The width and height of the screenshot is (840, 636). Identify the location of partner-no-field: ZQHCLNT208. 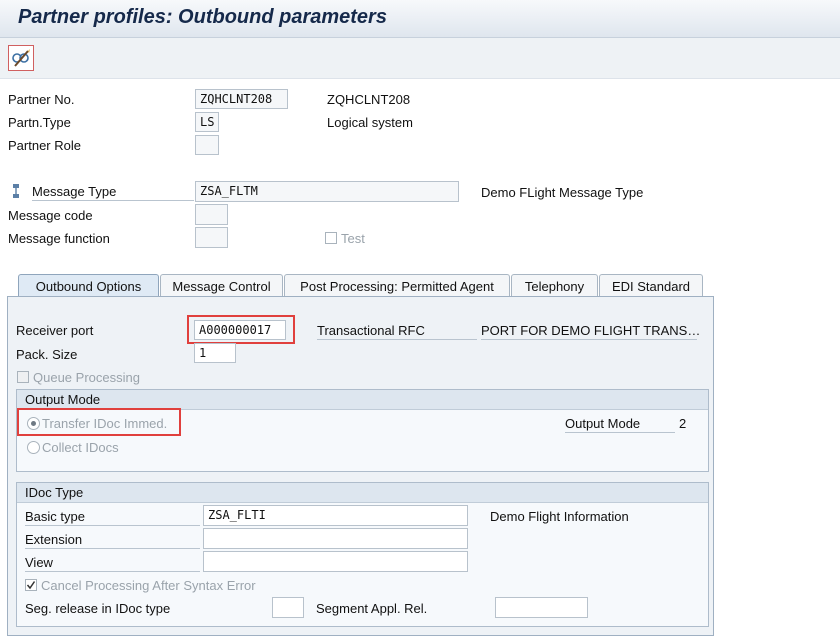
(241, 99).